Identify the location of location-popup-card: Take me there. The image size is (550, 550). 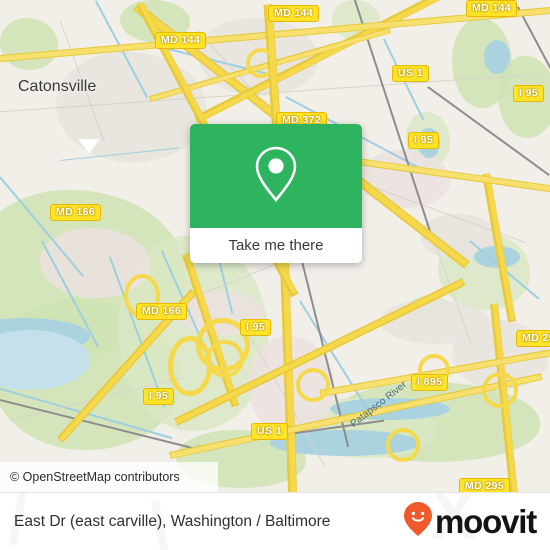
(276, 193).